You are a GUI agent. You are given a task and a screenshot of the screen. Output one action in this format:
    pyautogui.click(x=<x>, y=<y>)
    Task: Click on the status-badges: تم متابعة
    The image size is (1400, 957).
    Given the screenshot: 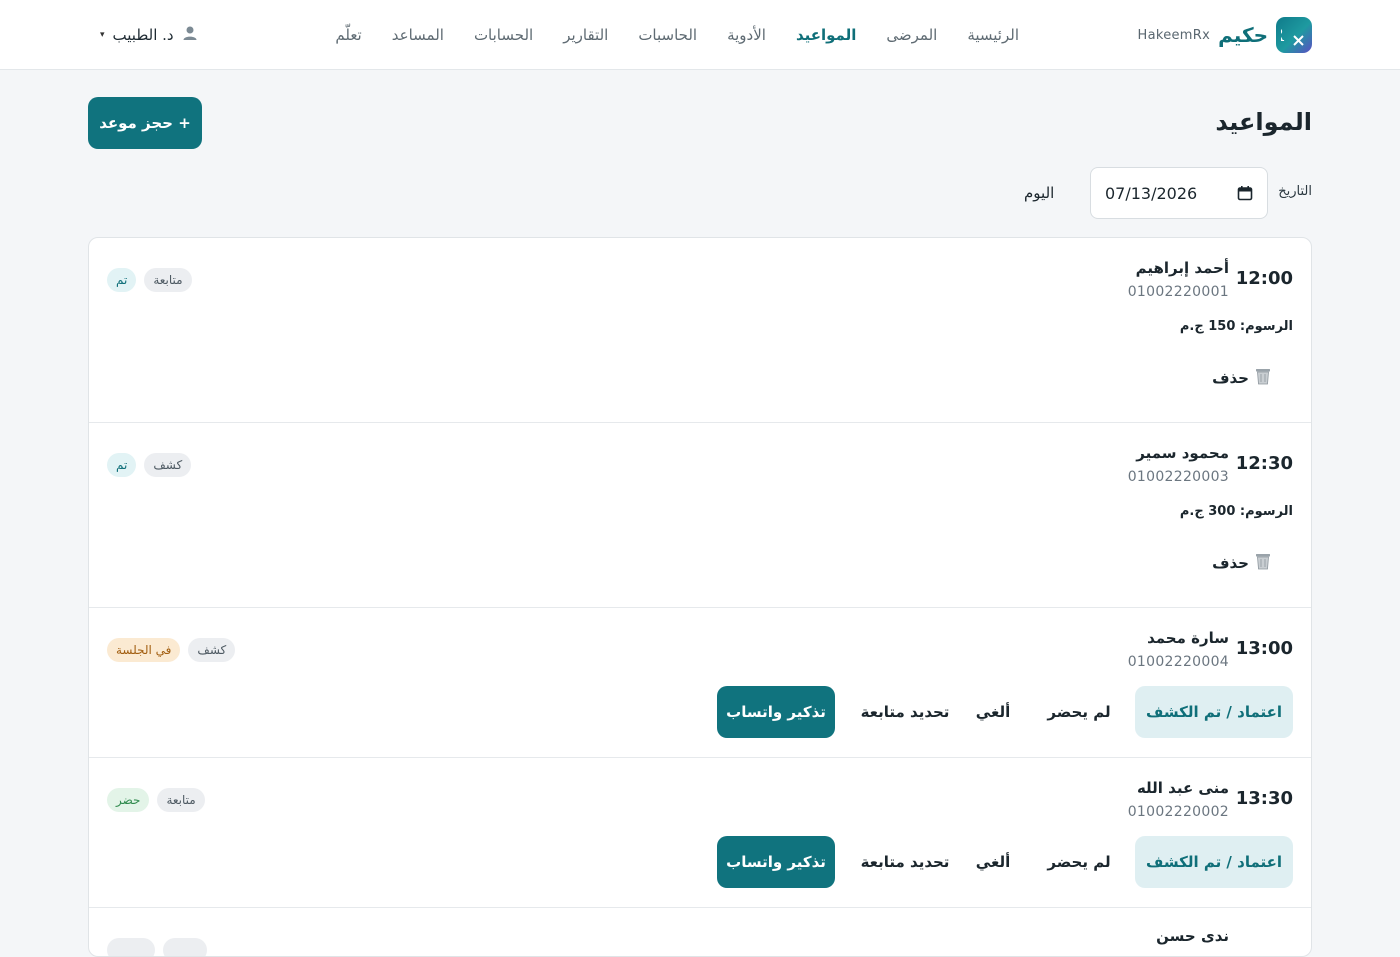 What is the action you would take?
    pyautogui.click(x=149, y=280)
    